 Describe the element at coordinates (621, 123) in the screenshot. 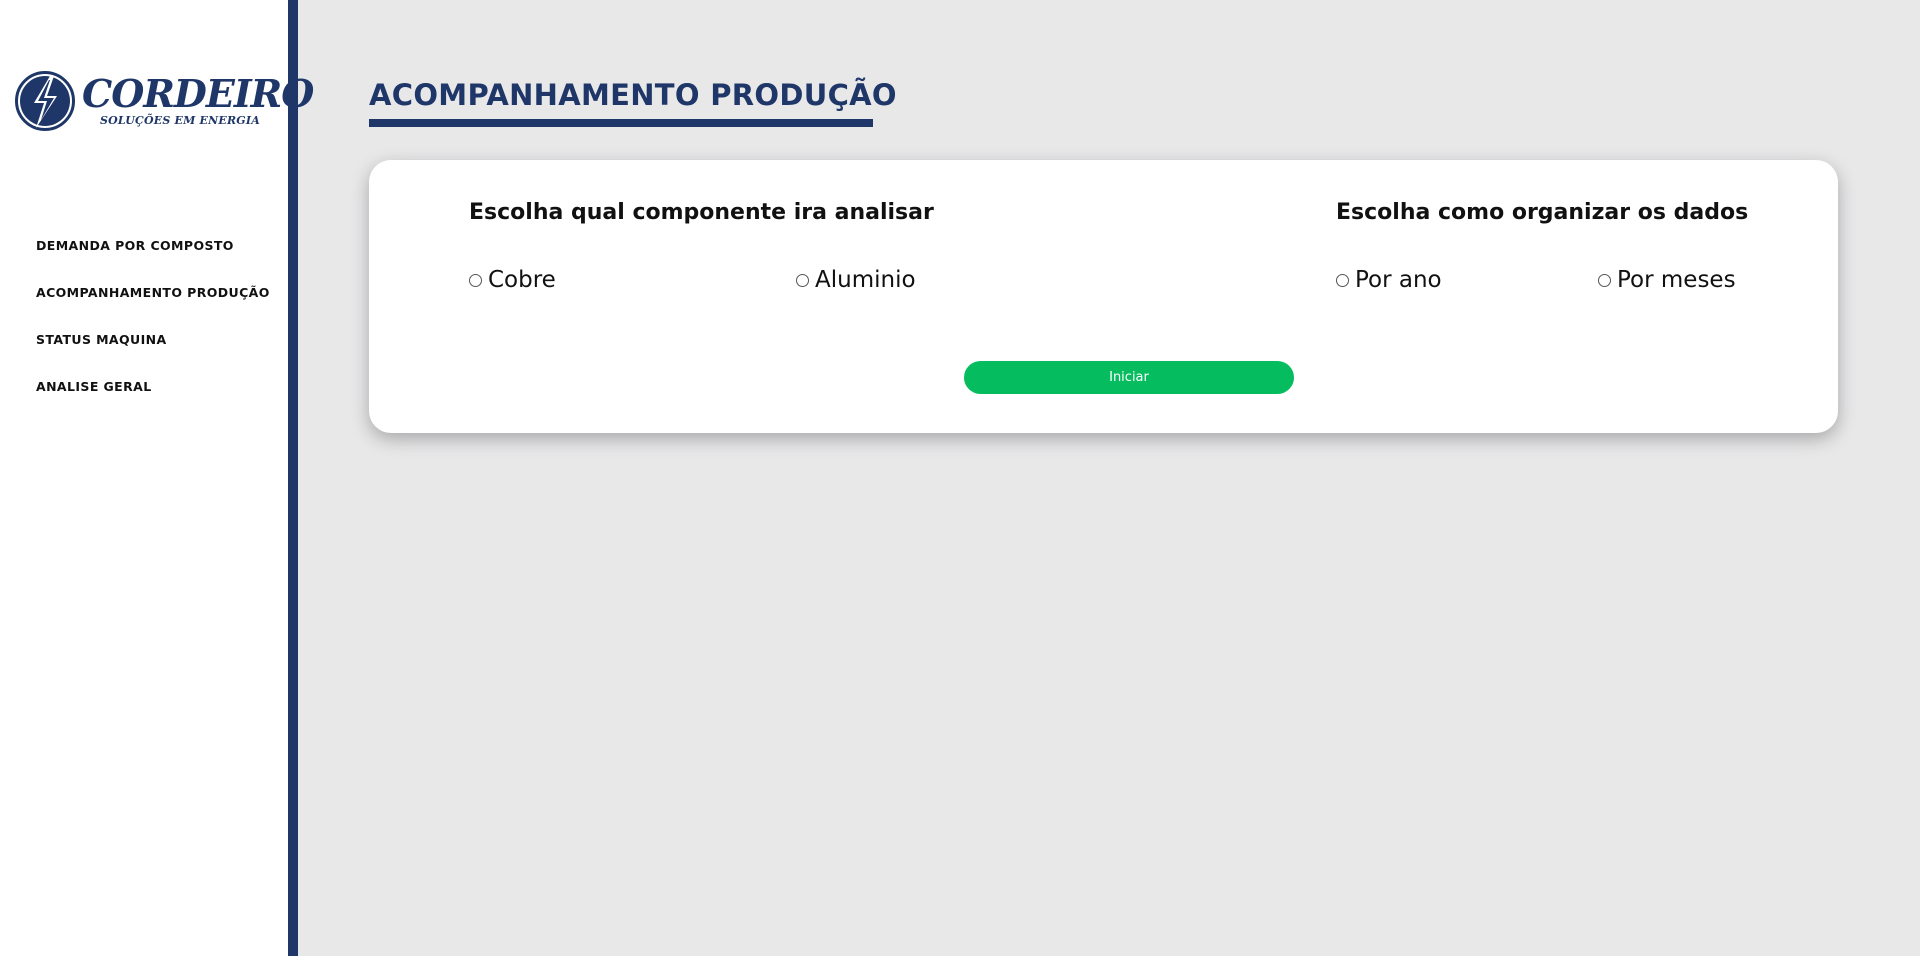

I see `page-title-underline` at that location.